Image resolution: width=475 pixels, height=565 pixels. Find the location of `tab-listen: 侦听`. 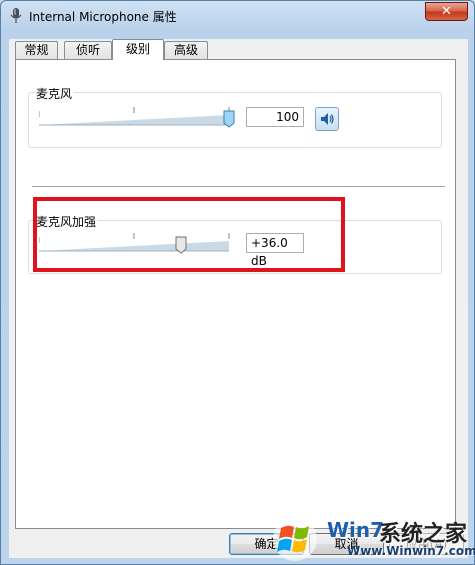

tab-listen: 侦听 is located at coordinates (88, 50).